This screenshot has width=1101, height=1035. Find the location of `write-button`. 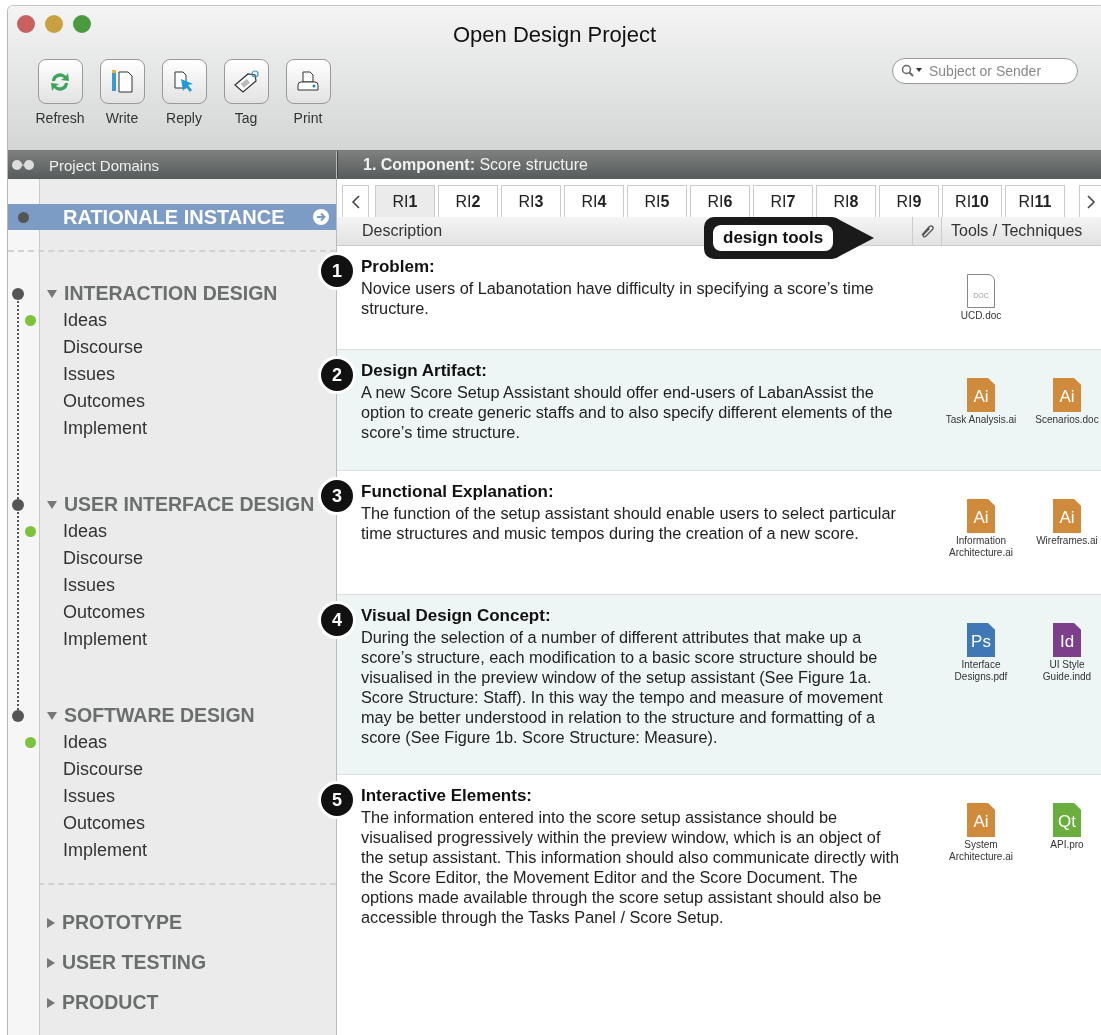

write-button is located at coordinates (122, 81).